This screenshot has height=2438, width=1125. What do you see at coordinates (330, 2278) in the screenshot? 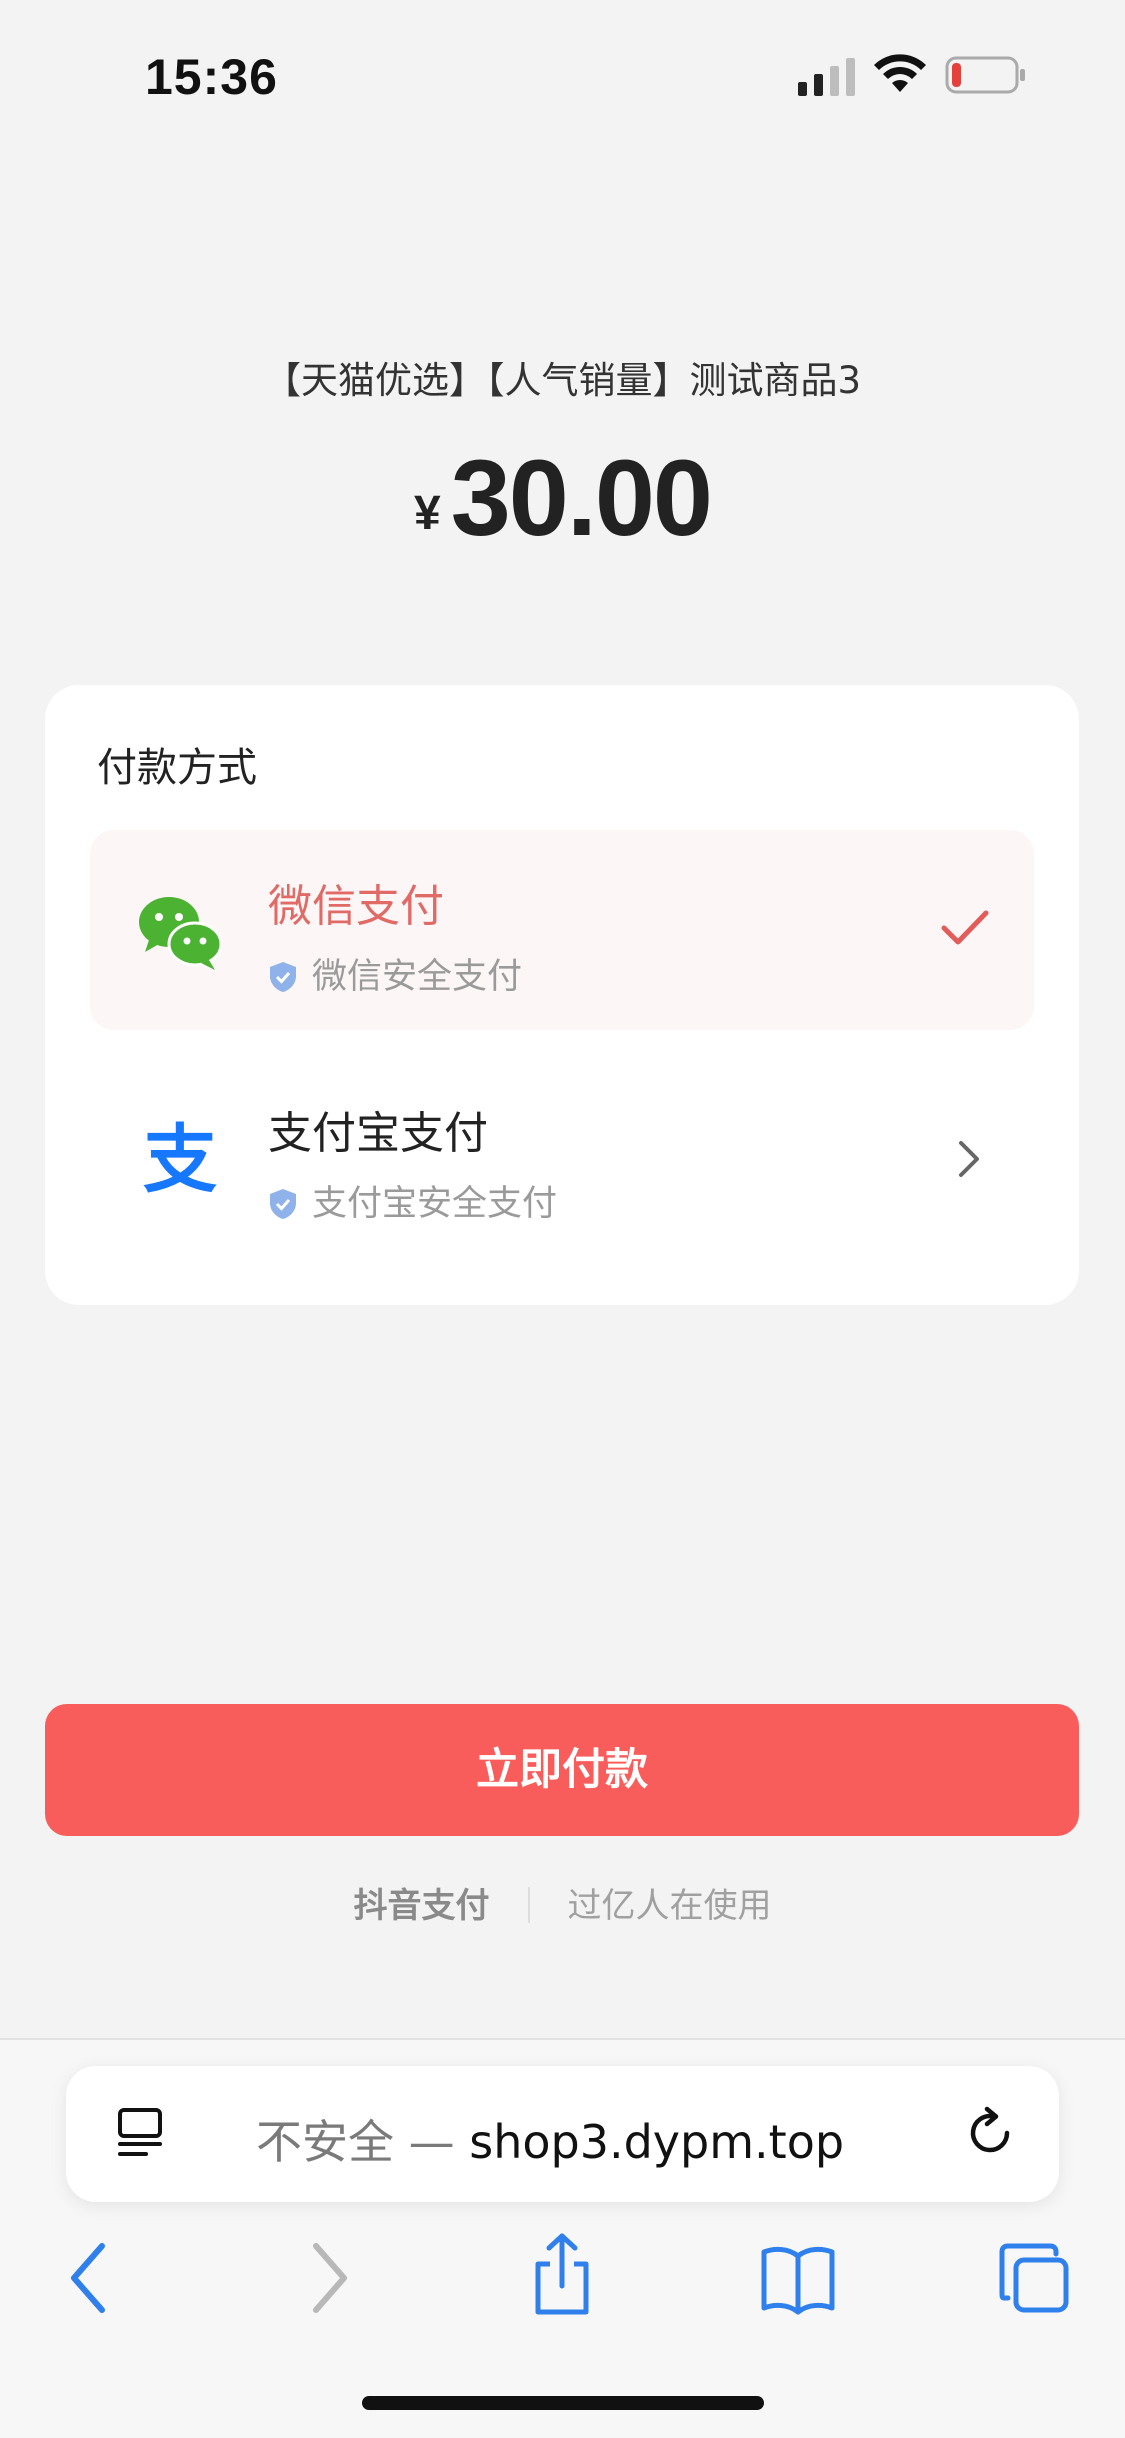
I see `forward-icon` at bounding box center [330, 2278].